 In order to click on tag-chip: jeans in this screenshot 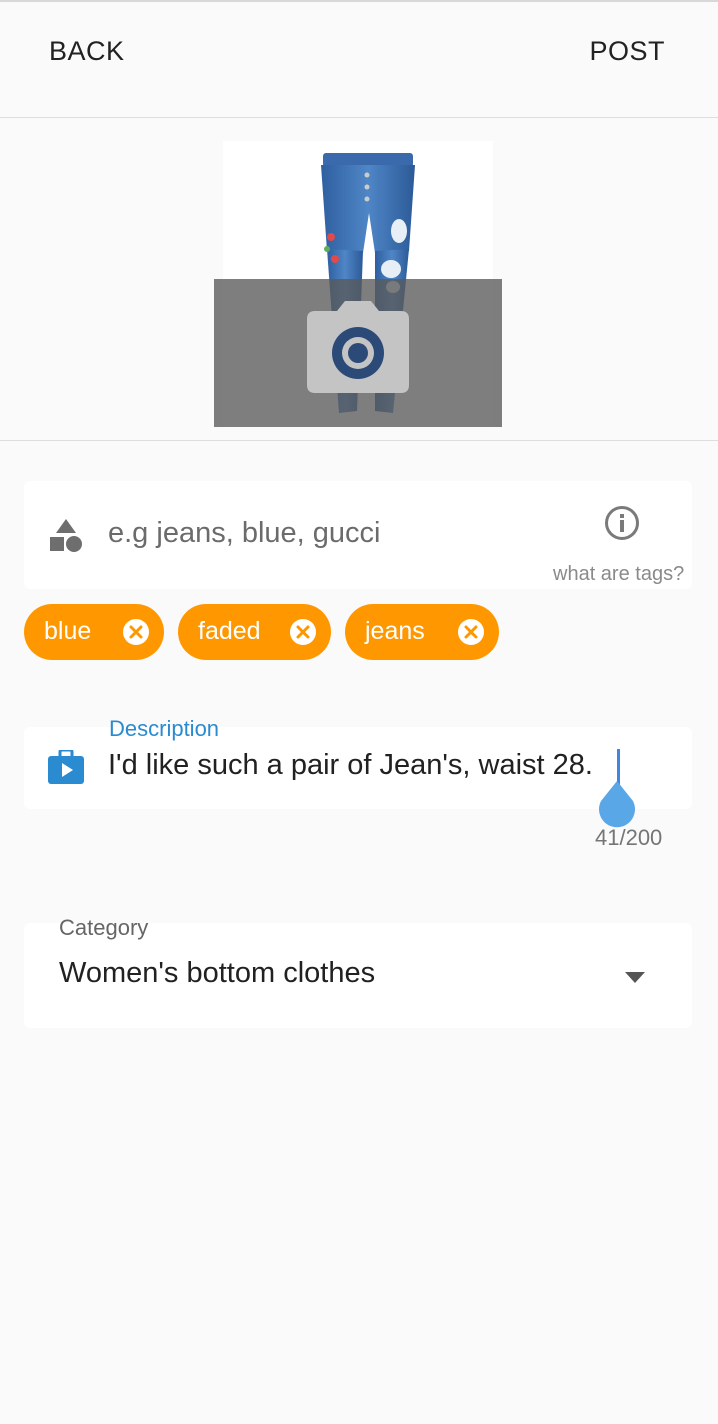, I will do `click(422, 632)`.